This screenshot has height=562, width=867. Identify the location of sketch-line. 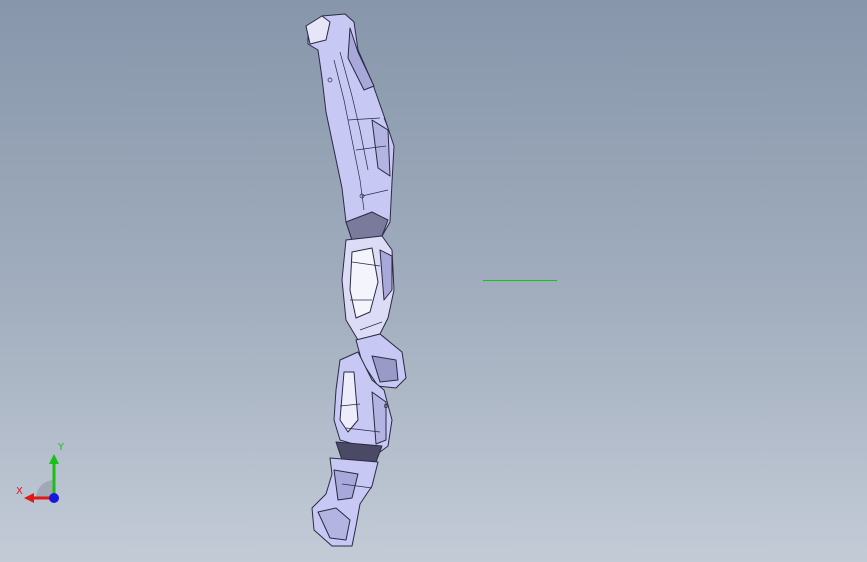
(520, 280).